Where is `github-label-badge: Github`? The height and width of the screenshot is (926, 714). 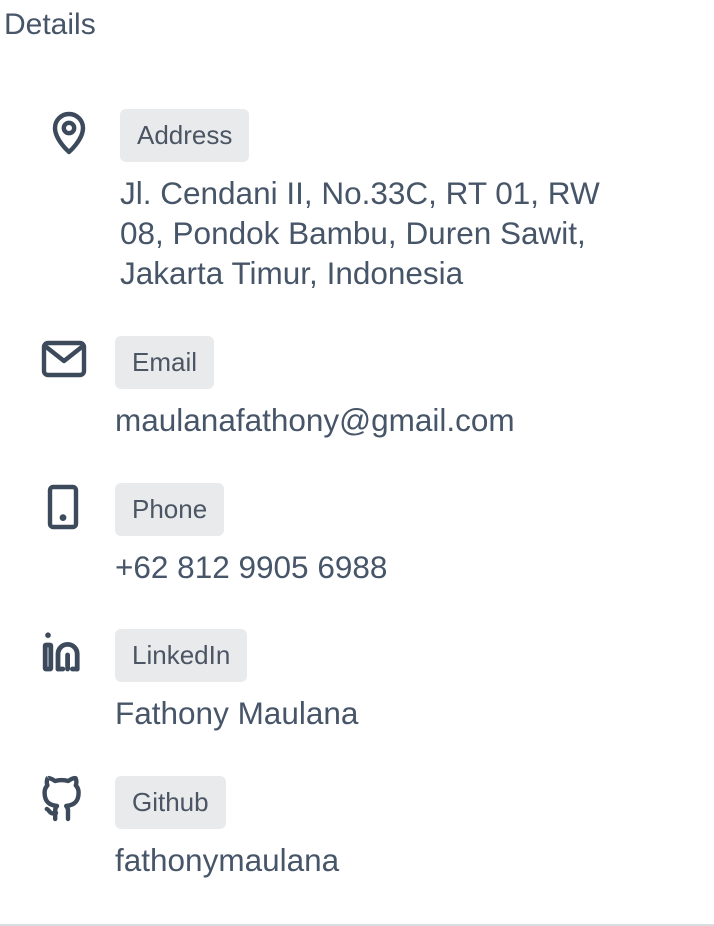 github-label-badge: Github is located at coordinates (170, 802).